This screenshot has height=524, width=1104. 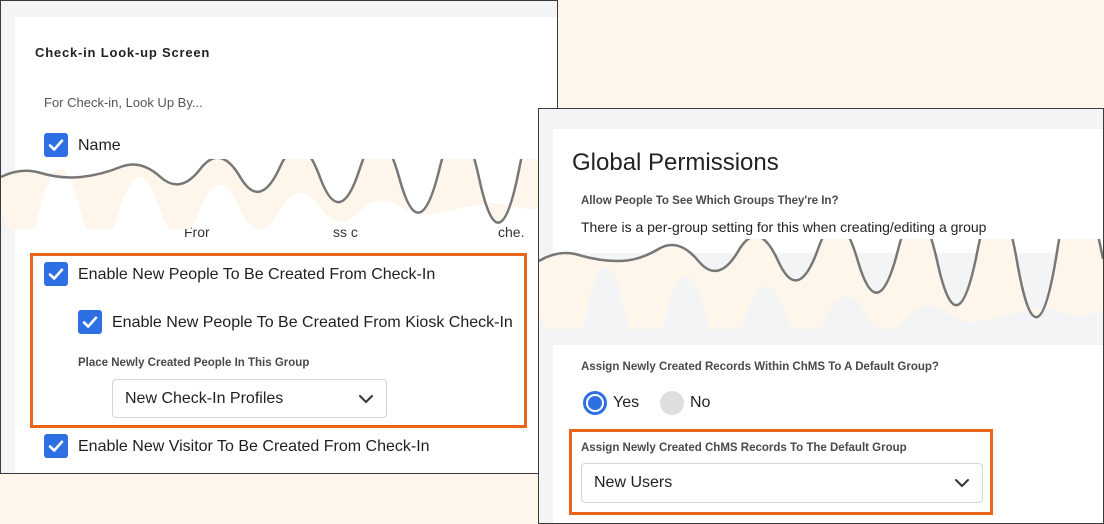 What do you see at coordinates (99, 145) in the screenshot?
I see `name-label: Name` at bounding box center [99, 145].